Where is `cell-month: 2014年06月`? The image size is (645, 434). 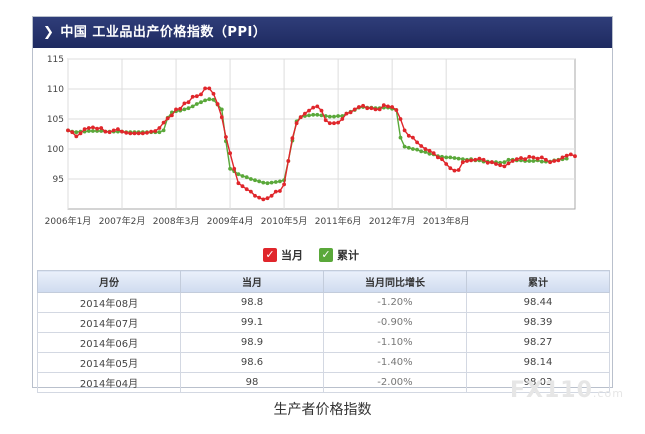
cell-month: 2014年06月 is located at coordinates (109, 342).